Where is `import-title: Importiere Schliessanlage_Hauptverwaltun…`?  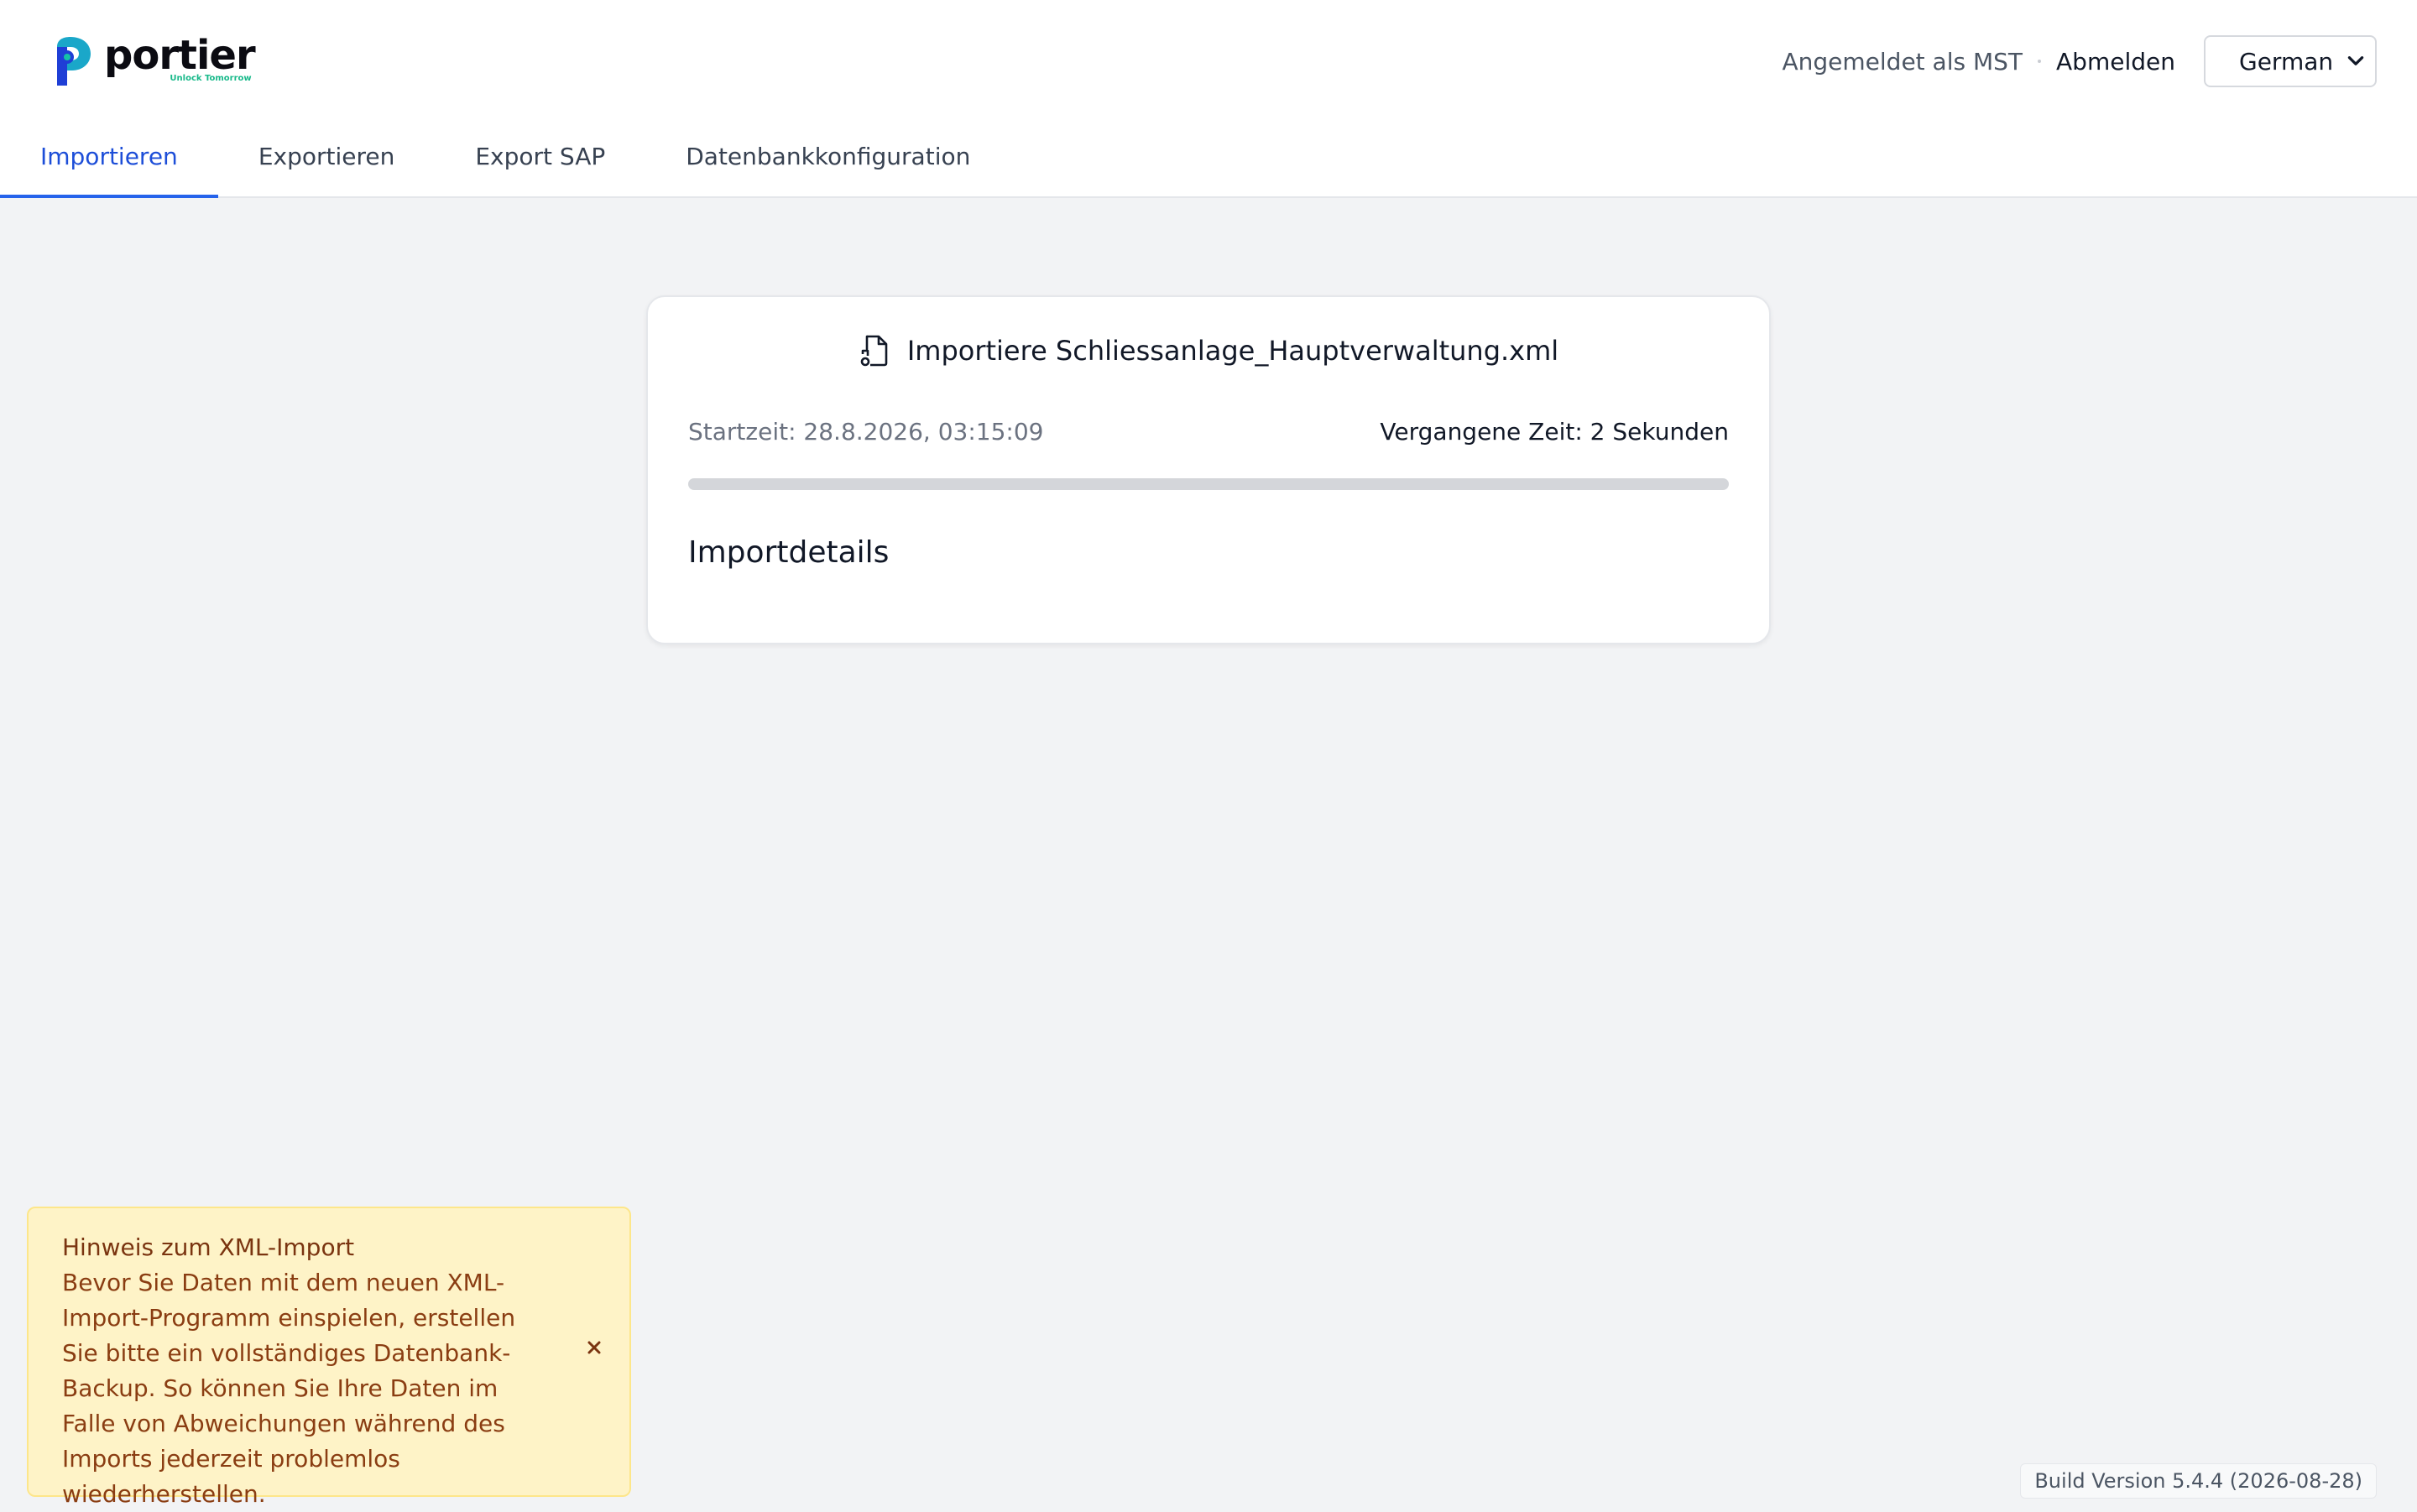 import-title: Importiere Schliessanlage_Hauptverwaltun… is located at coordinates (1208, 351).